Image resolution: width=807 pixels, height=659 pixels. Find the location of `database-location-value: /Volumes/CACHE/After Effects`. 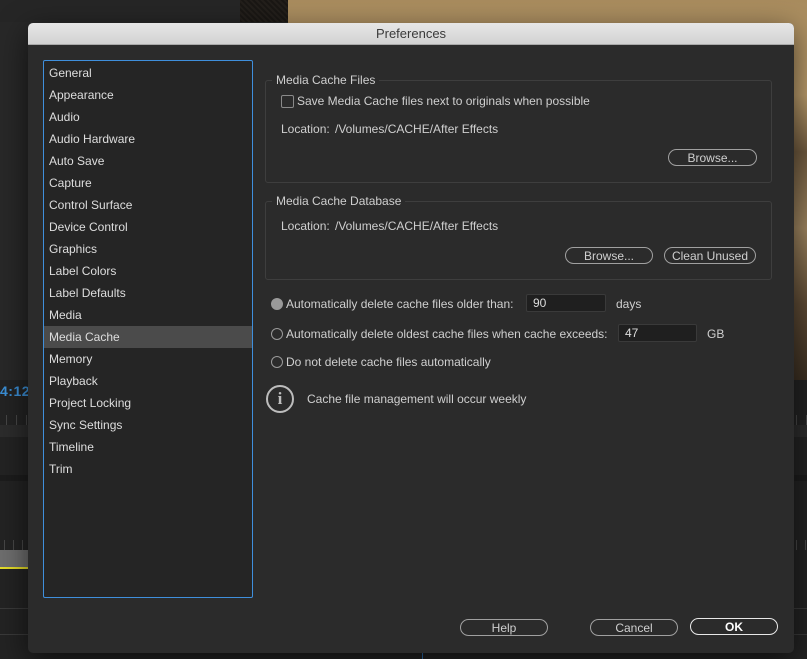

database-location-value: /Volumes/CACHE/After Effects is located at coordinates (417, 226).